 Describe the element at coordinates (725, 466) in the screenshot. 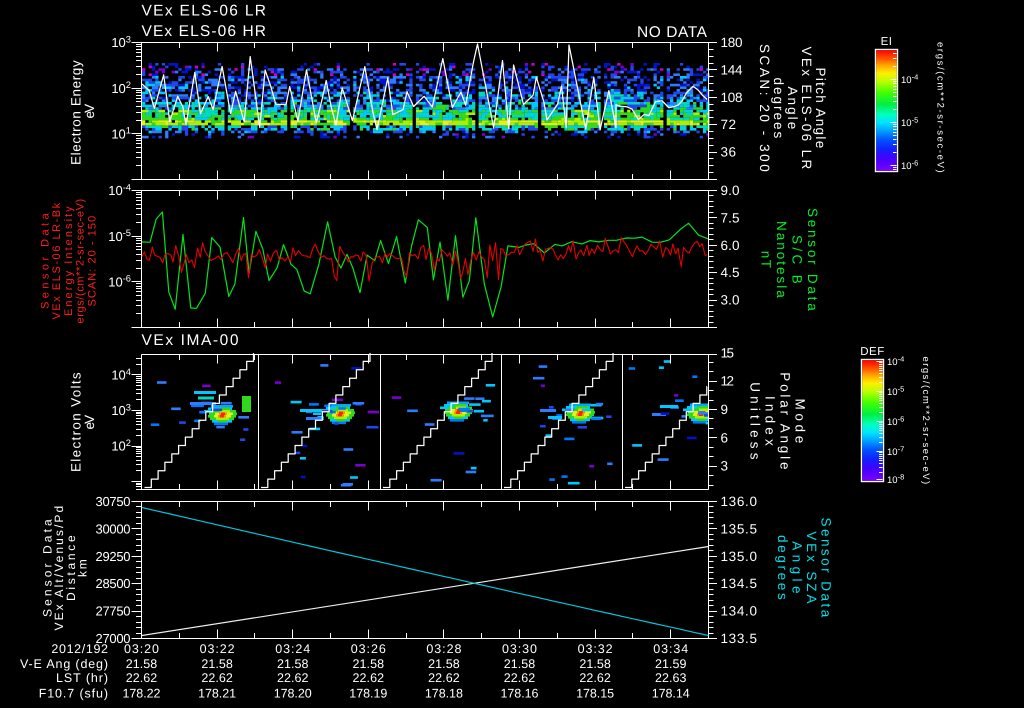

I see `svg-text: 3` at that location.